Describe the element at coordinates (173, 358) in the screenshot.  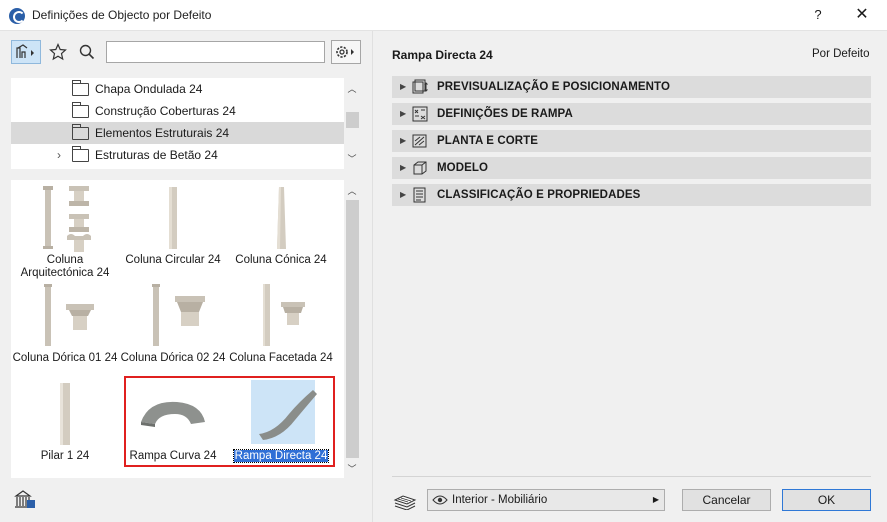
I see `gallery-item-label: Coluna Dórica 02 24` at that location.